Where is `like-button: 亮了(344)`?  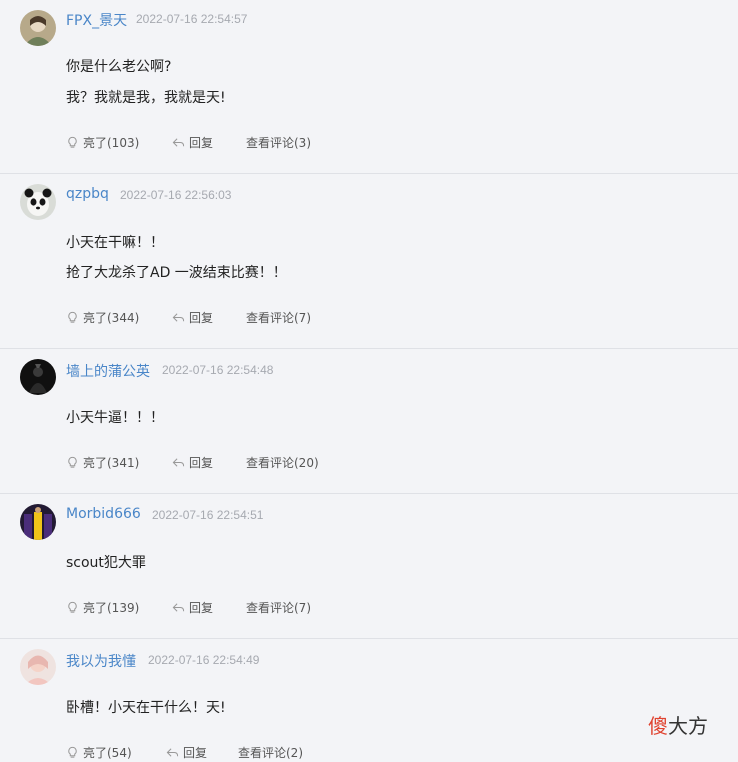 like-button: 亮了(344) is located at coordinates (102, 317).